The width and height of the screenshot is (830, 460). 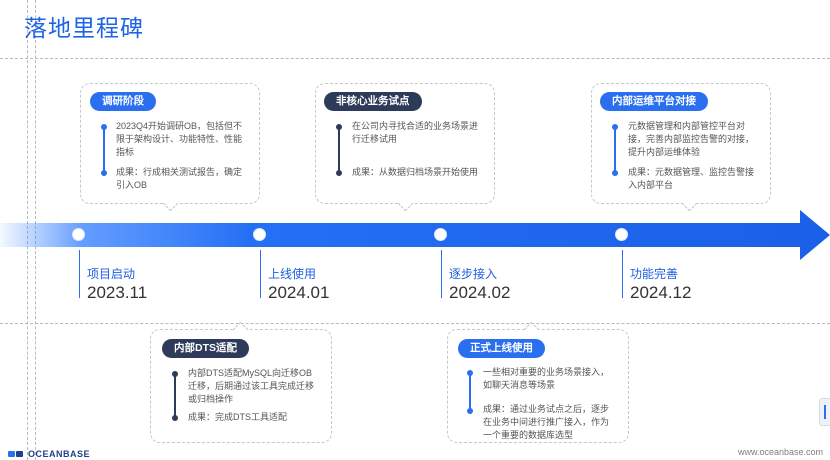 What do you see at coordinates (480, 292) in the screenshot?
I see `milestone-date: 2024.02` at bounding box center [480, 292].